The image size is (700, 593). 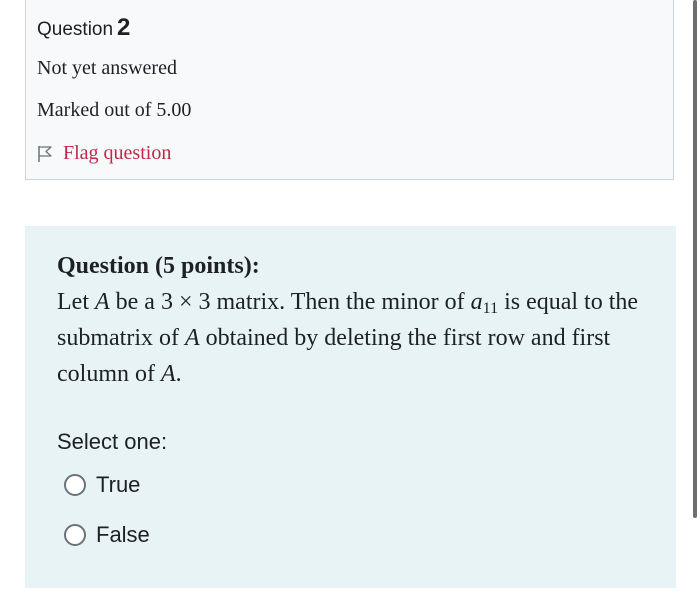 I want to click on answer-option-true: True, so click(x=102, y=485).